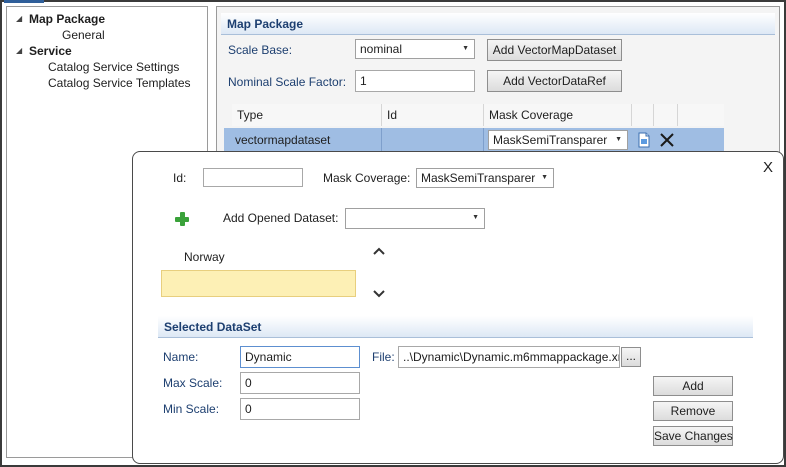 The height and width of the screenshot is (467, 786). What do you see at coordinates (415, 49) in the screenshot?
I see `scale-base-dropdown: nominal ▼` at bounding box center [415, 49].